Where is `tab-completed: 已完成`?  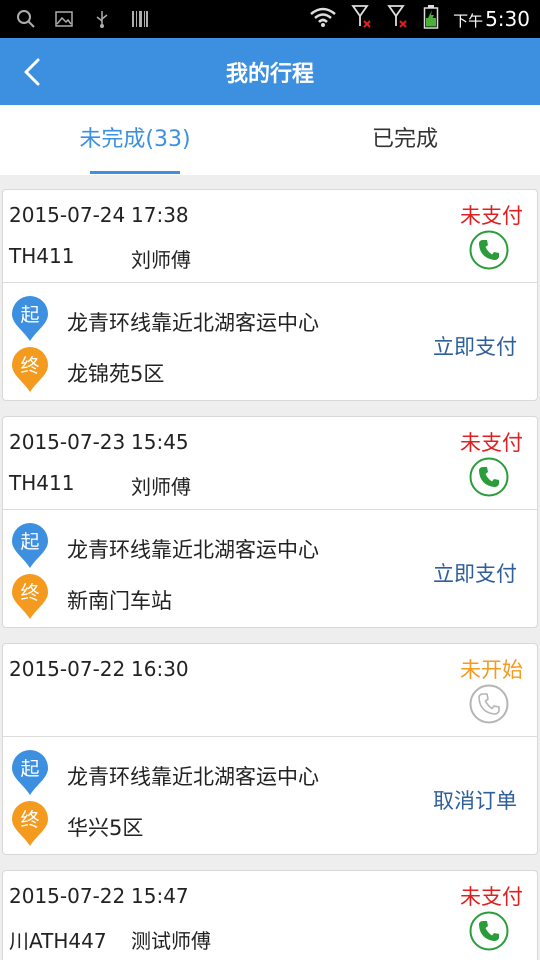 tab-completed: 已完成 is located at coordinates (405, 140).